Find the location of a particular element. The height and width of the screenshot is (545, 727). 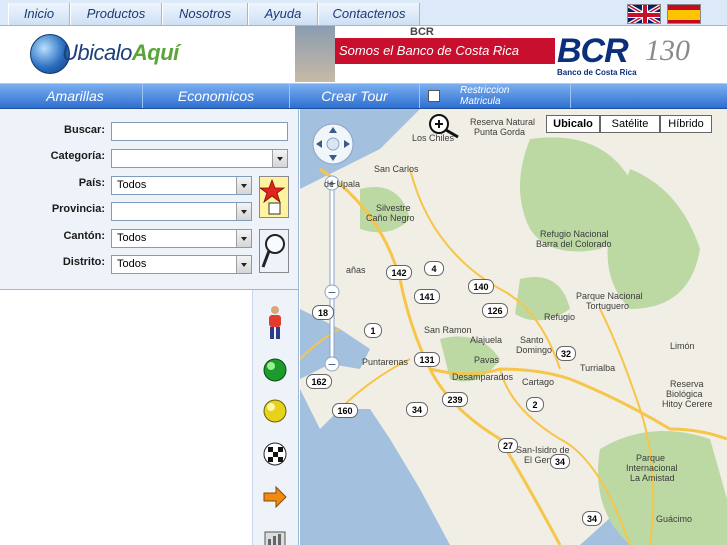

star-icon is located at coordinates (272, 196).